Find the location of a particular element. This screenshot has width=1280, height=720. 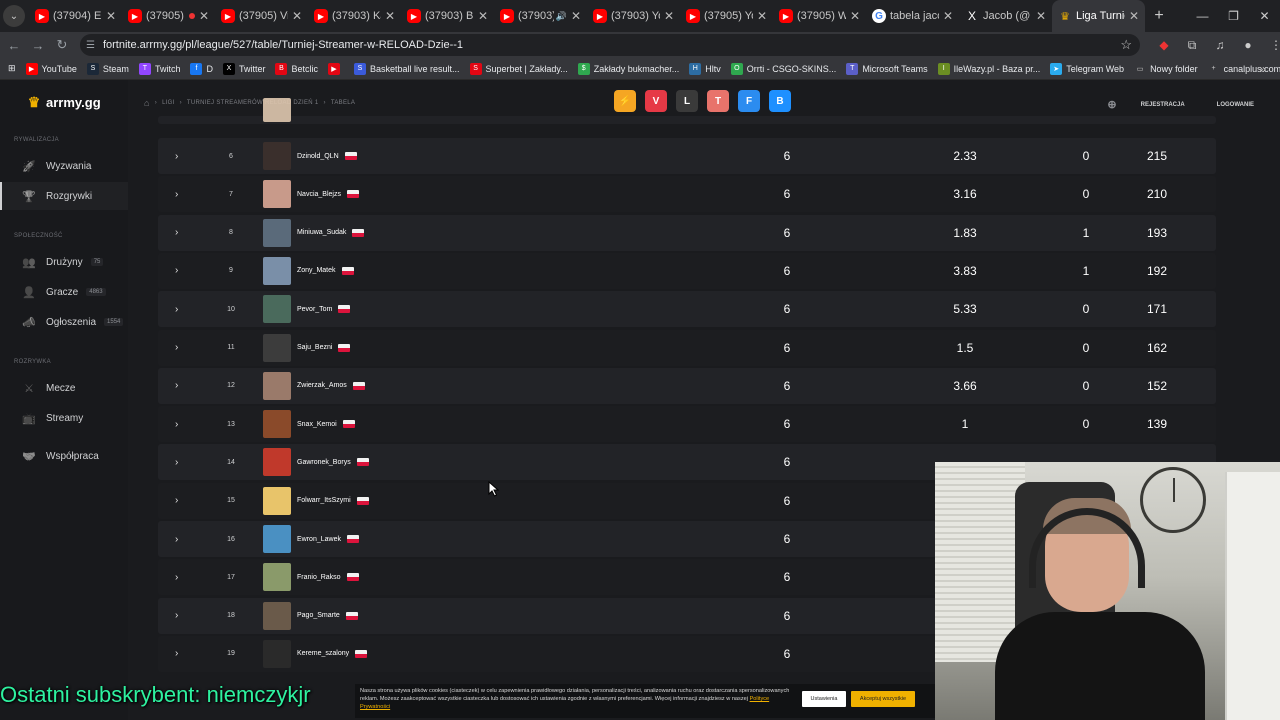

reload-icon: ↻ is located at coordinates (62, 45).